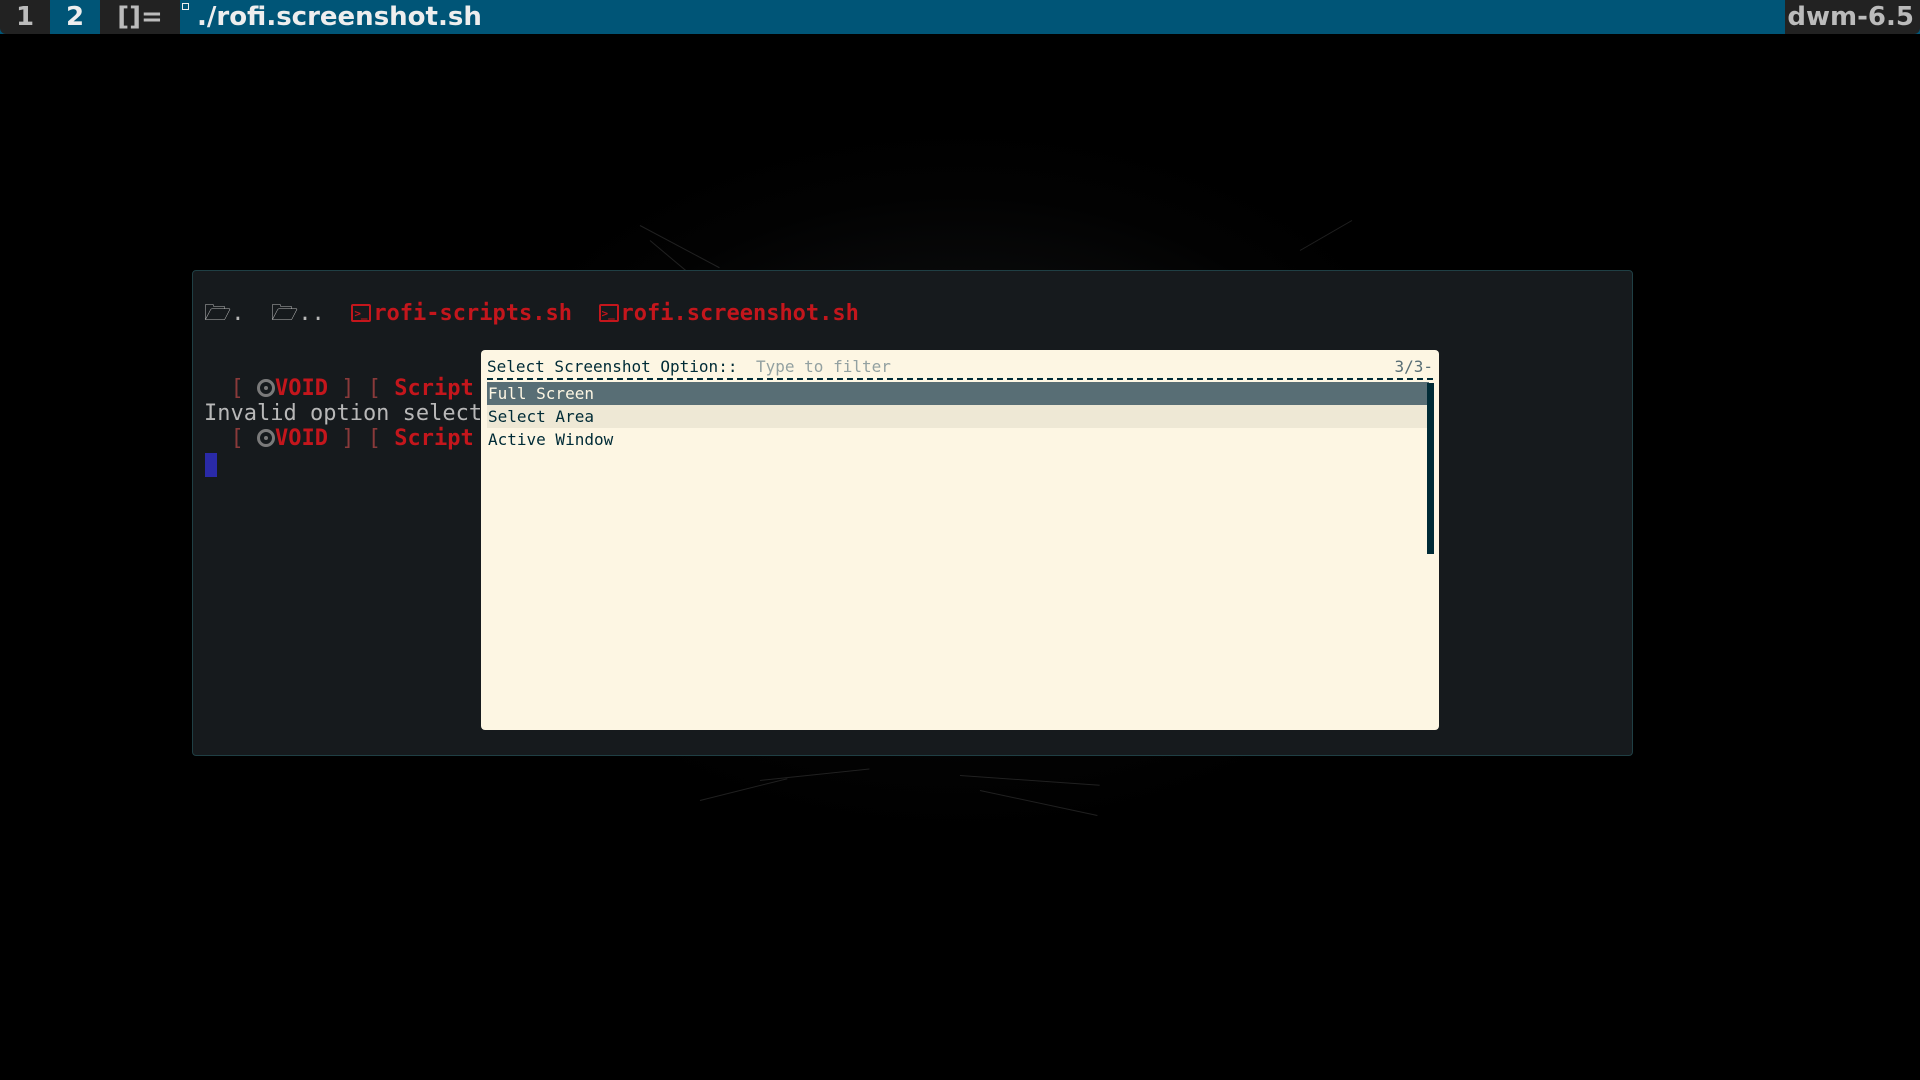  What do you see at coordinates (311, 313) in the screenshot?
I see `dir-entry: ..` at bounding box center [311, 313].